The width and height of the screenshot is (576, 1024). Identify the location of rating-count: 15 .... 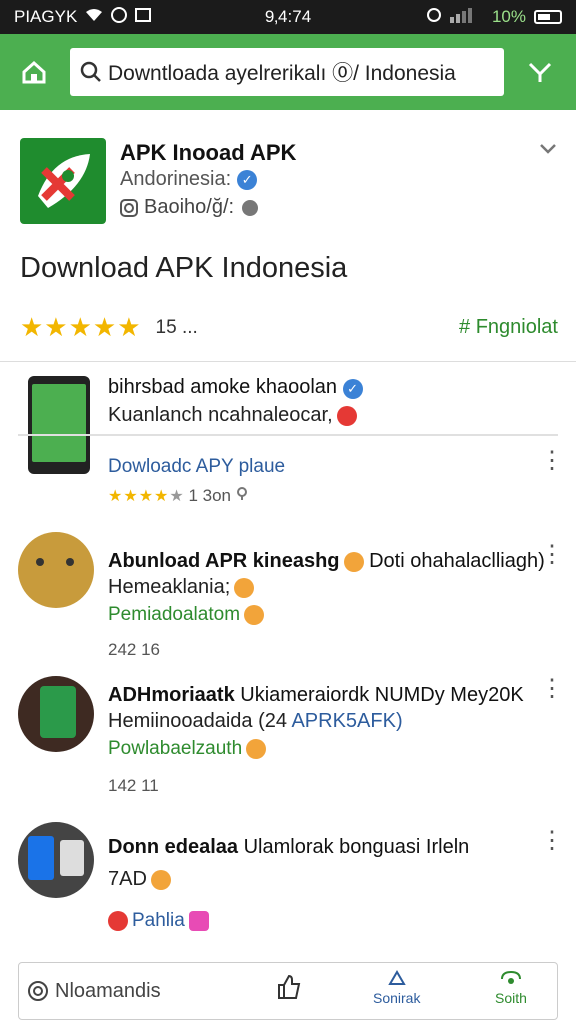
(176, 327).